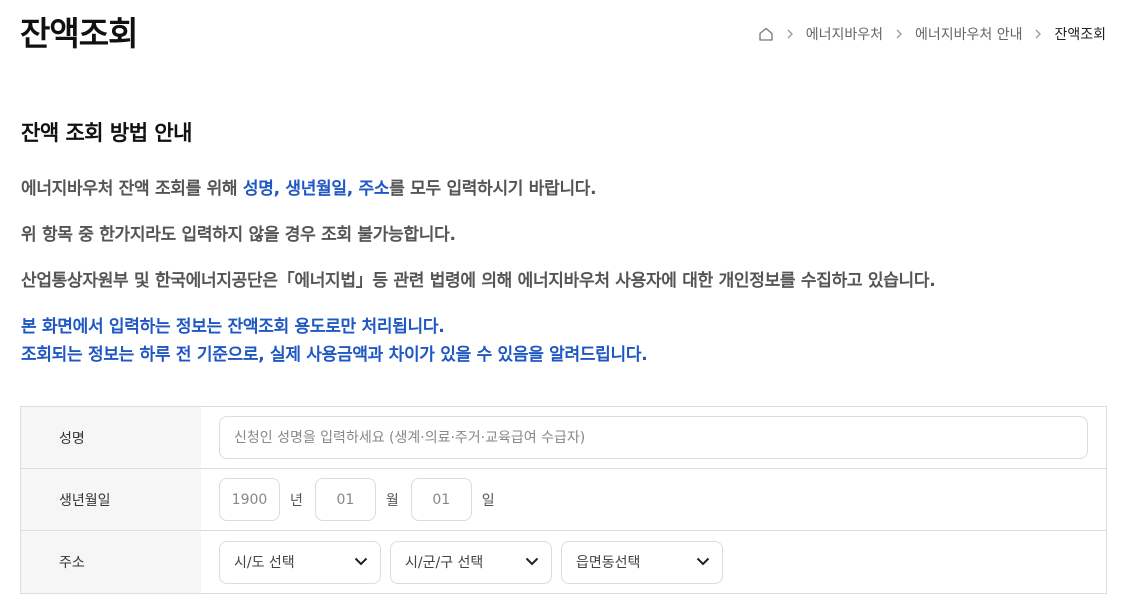 The height and width of the screenshot is (604, 1132). What do you see at coordinates (1080, 34) in the screenshot?
I see `breadcrumb-item-balance-inquiry: 잔액조회` at bounding box center [1080, 34].